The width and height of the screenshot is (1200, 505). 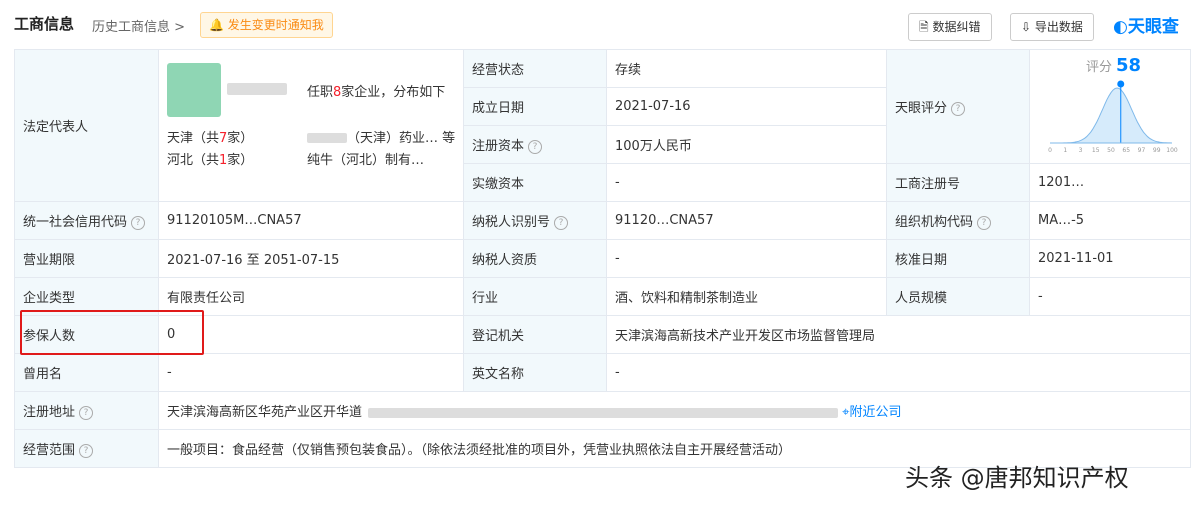 What do you see at coordinates (1121, 83) in the screenshot?
I see `score-marker` at bounding box center [1121, 83].